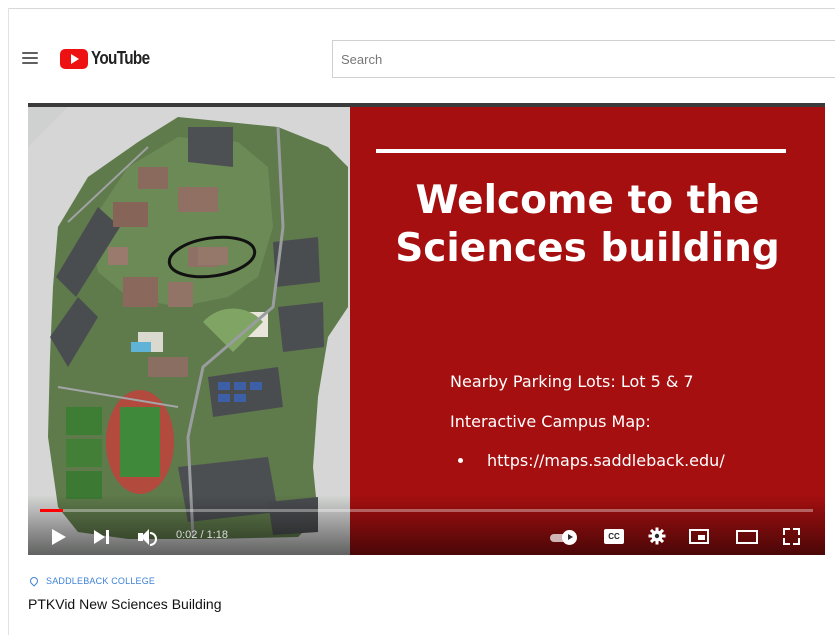 This screenshot has width=835, height=635. What do you see at coordinates (786, 531) in the screenshot?
I see `fullscreen-icon` at bounding box center [786, 531].